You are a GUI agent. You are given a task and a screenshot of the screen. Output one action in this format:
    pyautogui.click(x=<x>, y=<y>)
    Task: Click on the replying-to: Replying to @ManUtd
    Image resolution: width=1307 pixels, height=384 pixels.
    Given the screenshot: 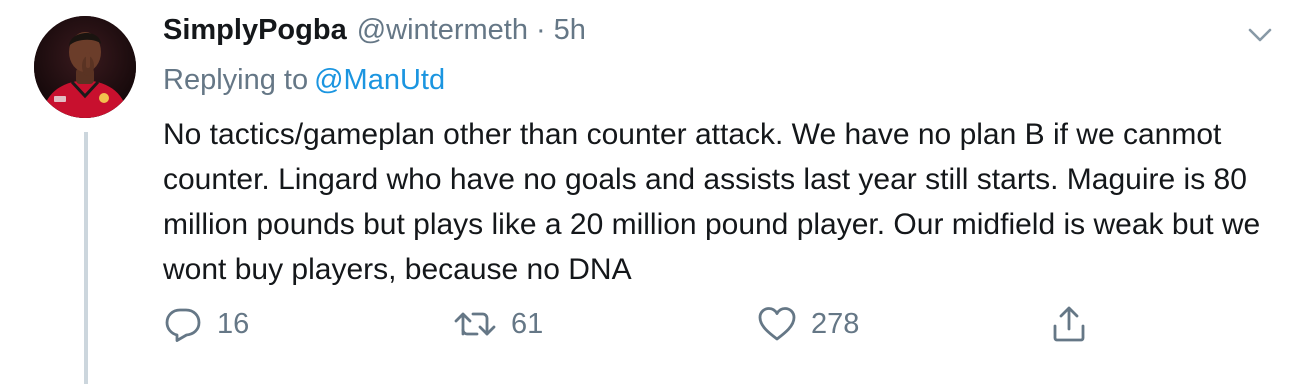 What is the action you would take?
    pyautogui.click(x=304, y=80)
    